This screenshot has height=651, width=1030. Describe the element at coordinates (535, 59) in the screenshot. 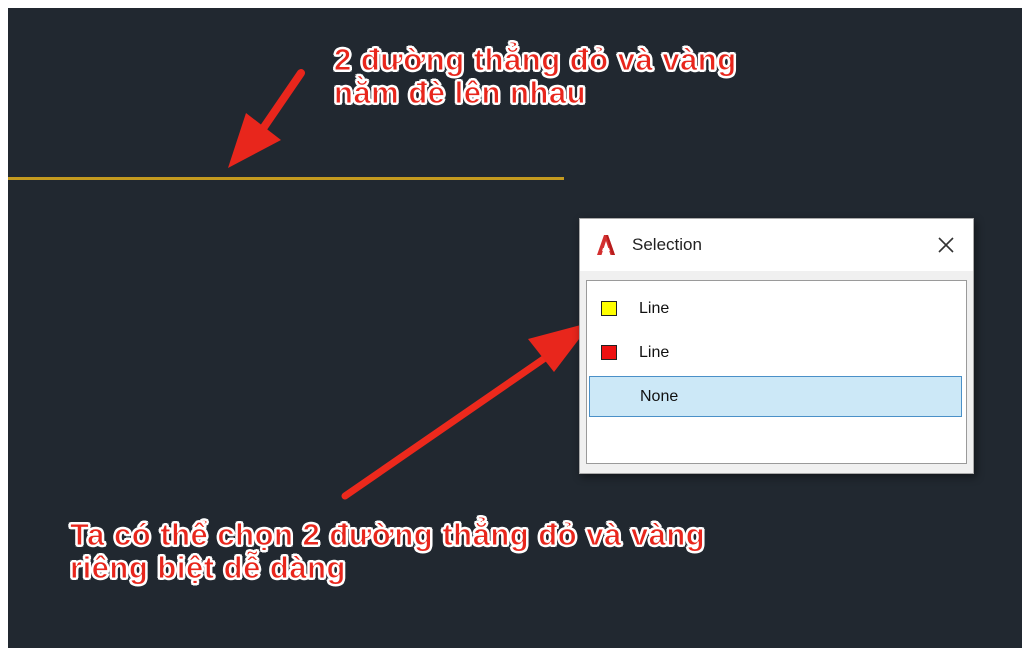

I see `annotation-top-line1: 2 đường thẳng đỏ và vàng` at that location.